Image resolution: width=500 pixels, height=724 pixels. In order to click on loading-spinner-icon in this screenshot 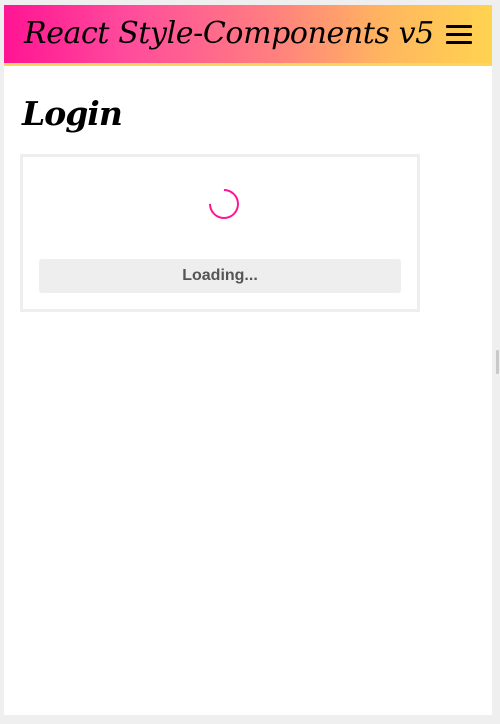, I will do `click(224, 204)`.